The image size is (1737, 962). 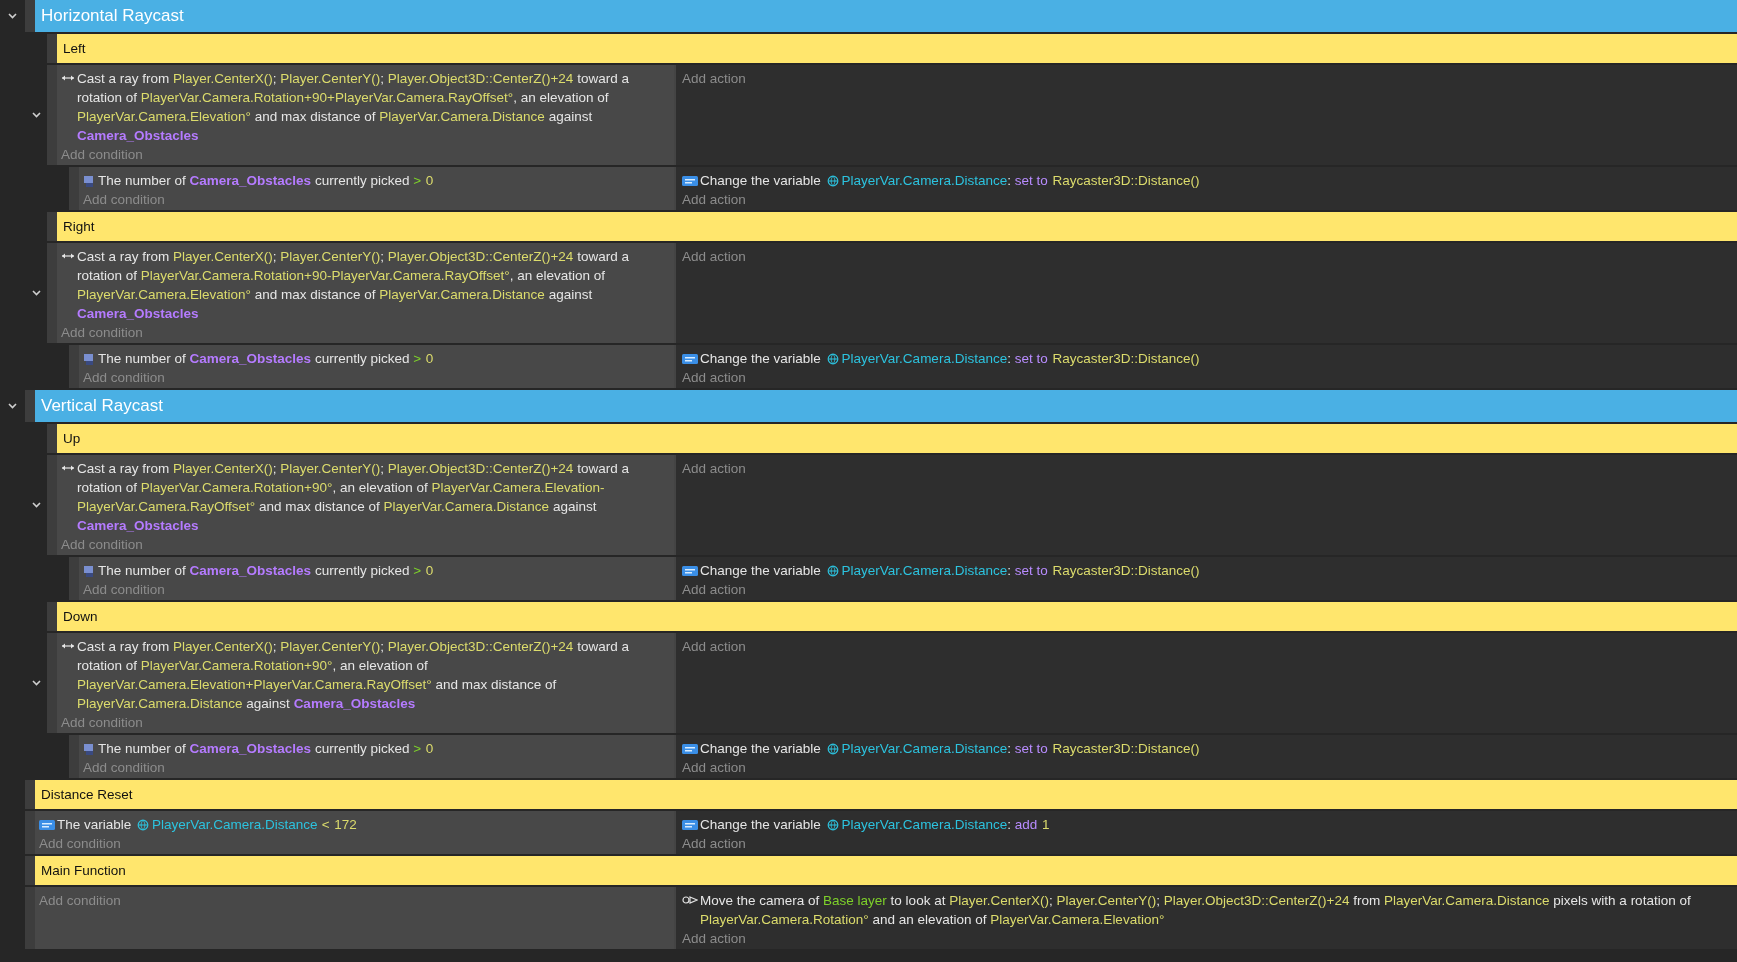 What do you see at coordinates (353, 285) in the screenshot?
I see `condition-text: Cast a ray from Player.CenterX(); Player.CenterY(); Player.Object3D::CenterZ()+24 toward a rotation of PlayerVar.Camera.Rotation+90-PlayerVar.Camera.RayOffset°, an elevation of PlayerVar.Camera.Elevation° and max distance of PlayerVar.Camera.Distance against Camera_Obstacles` at bounding box center [353, 285].